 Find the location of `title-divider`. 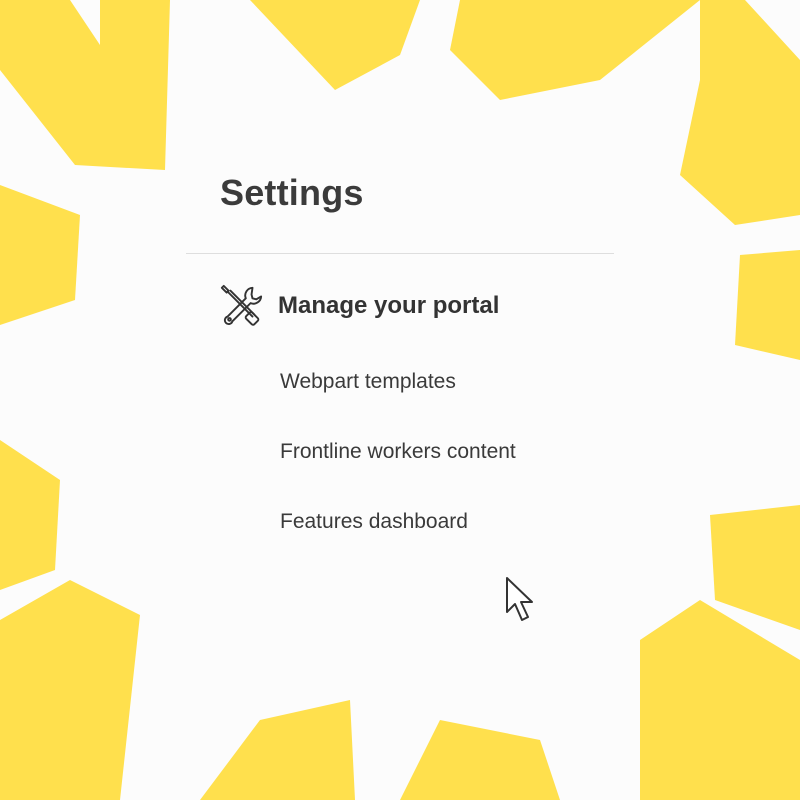

title-divider is located at coordinates (400, 253).